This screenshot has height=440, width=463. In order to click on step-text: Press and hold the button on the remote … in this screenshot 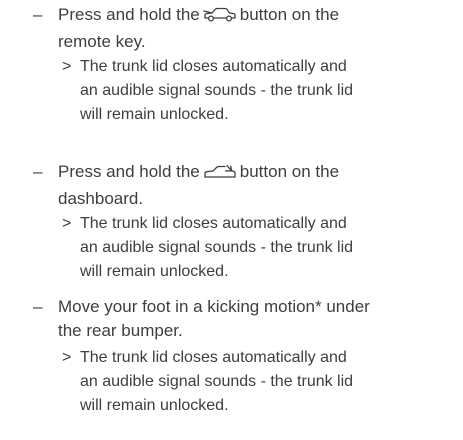, I will do `click(255, 28)`.